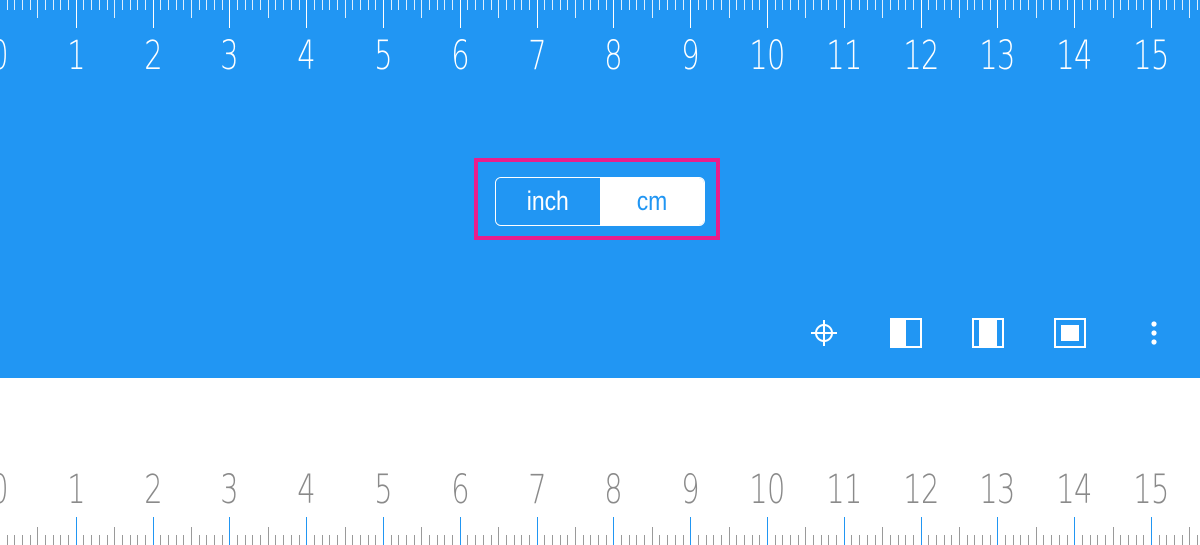 The image size is (1200, 545). What do you see at coordinates (229, 490) in the screenshot?
I see `bottom-number-3: 3` at bounding box center [229, 490].